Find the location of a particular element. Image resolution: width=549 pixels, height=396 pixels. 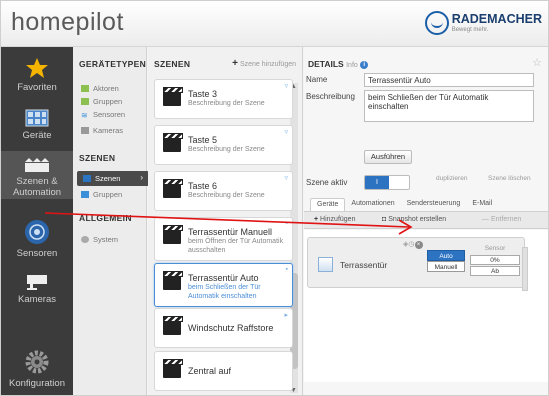

star-icon is located at coordinates (37, 68).